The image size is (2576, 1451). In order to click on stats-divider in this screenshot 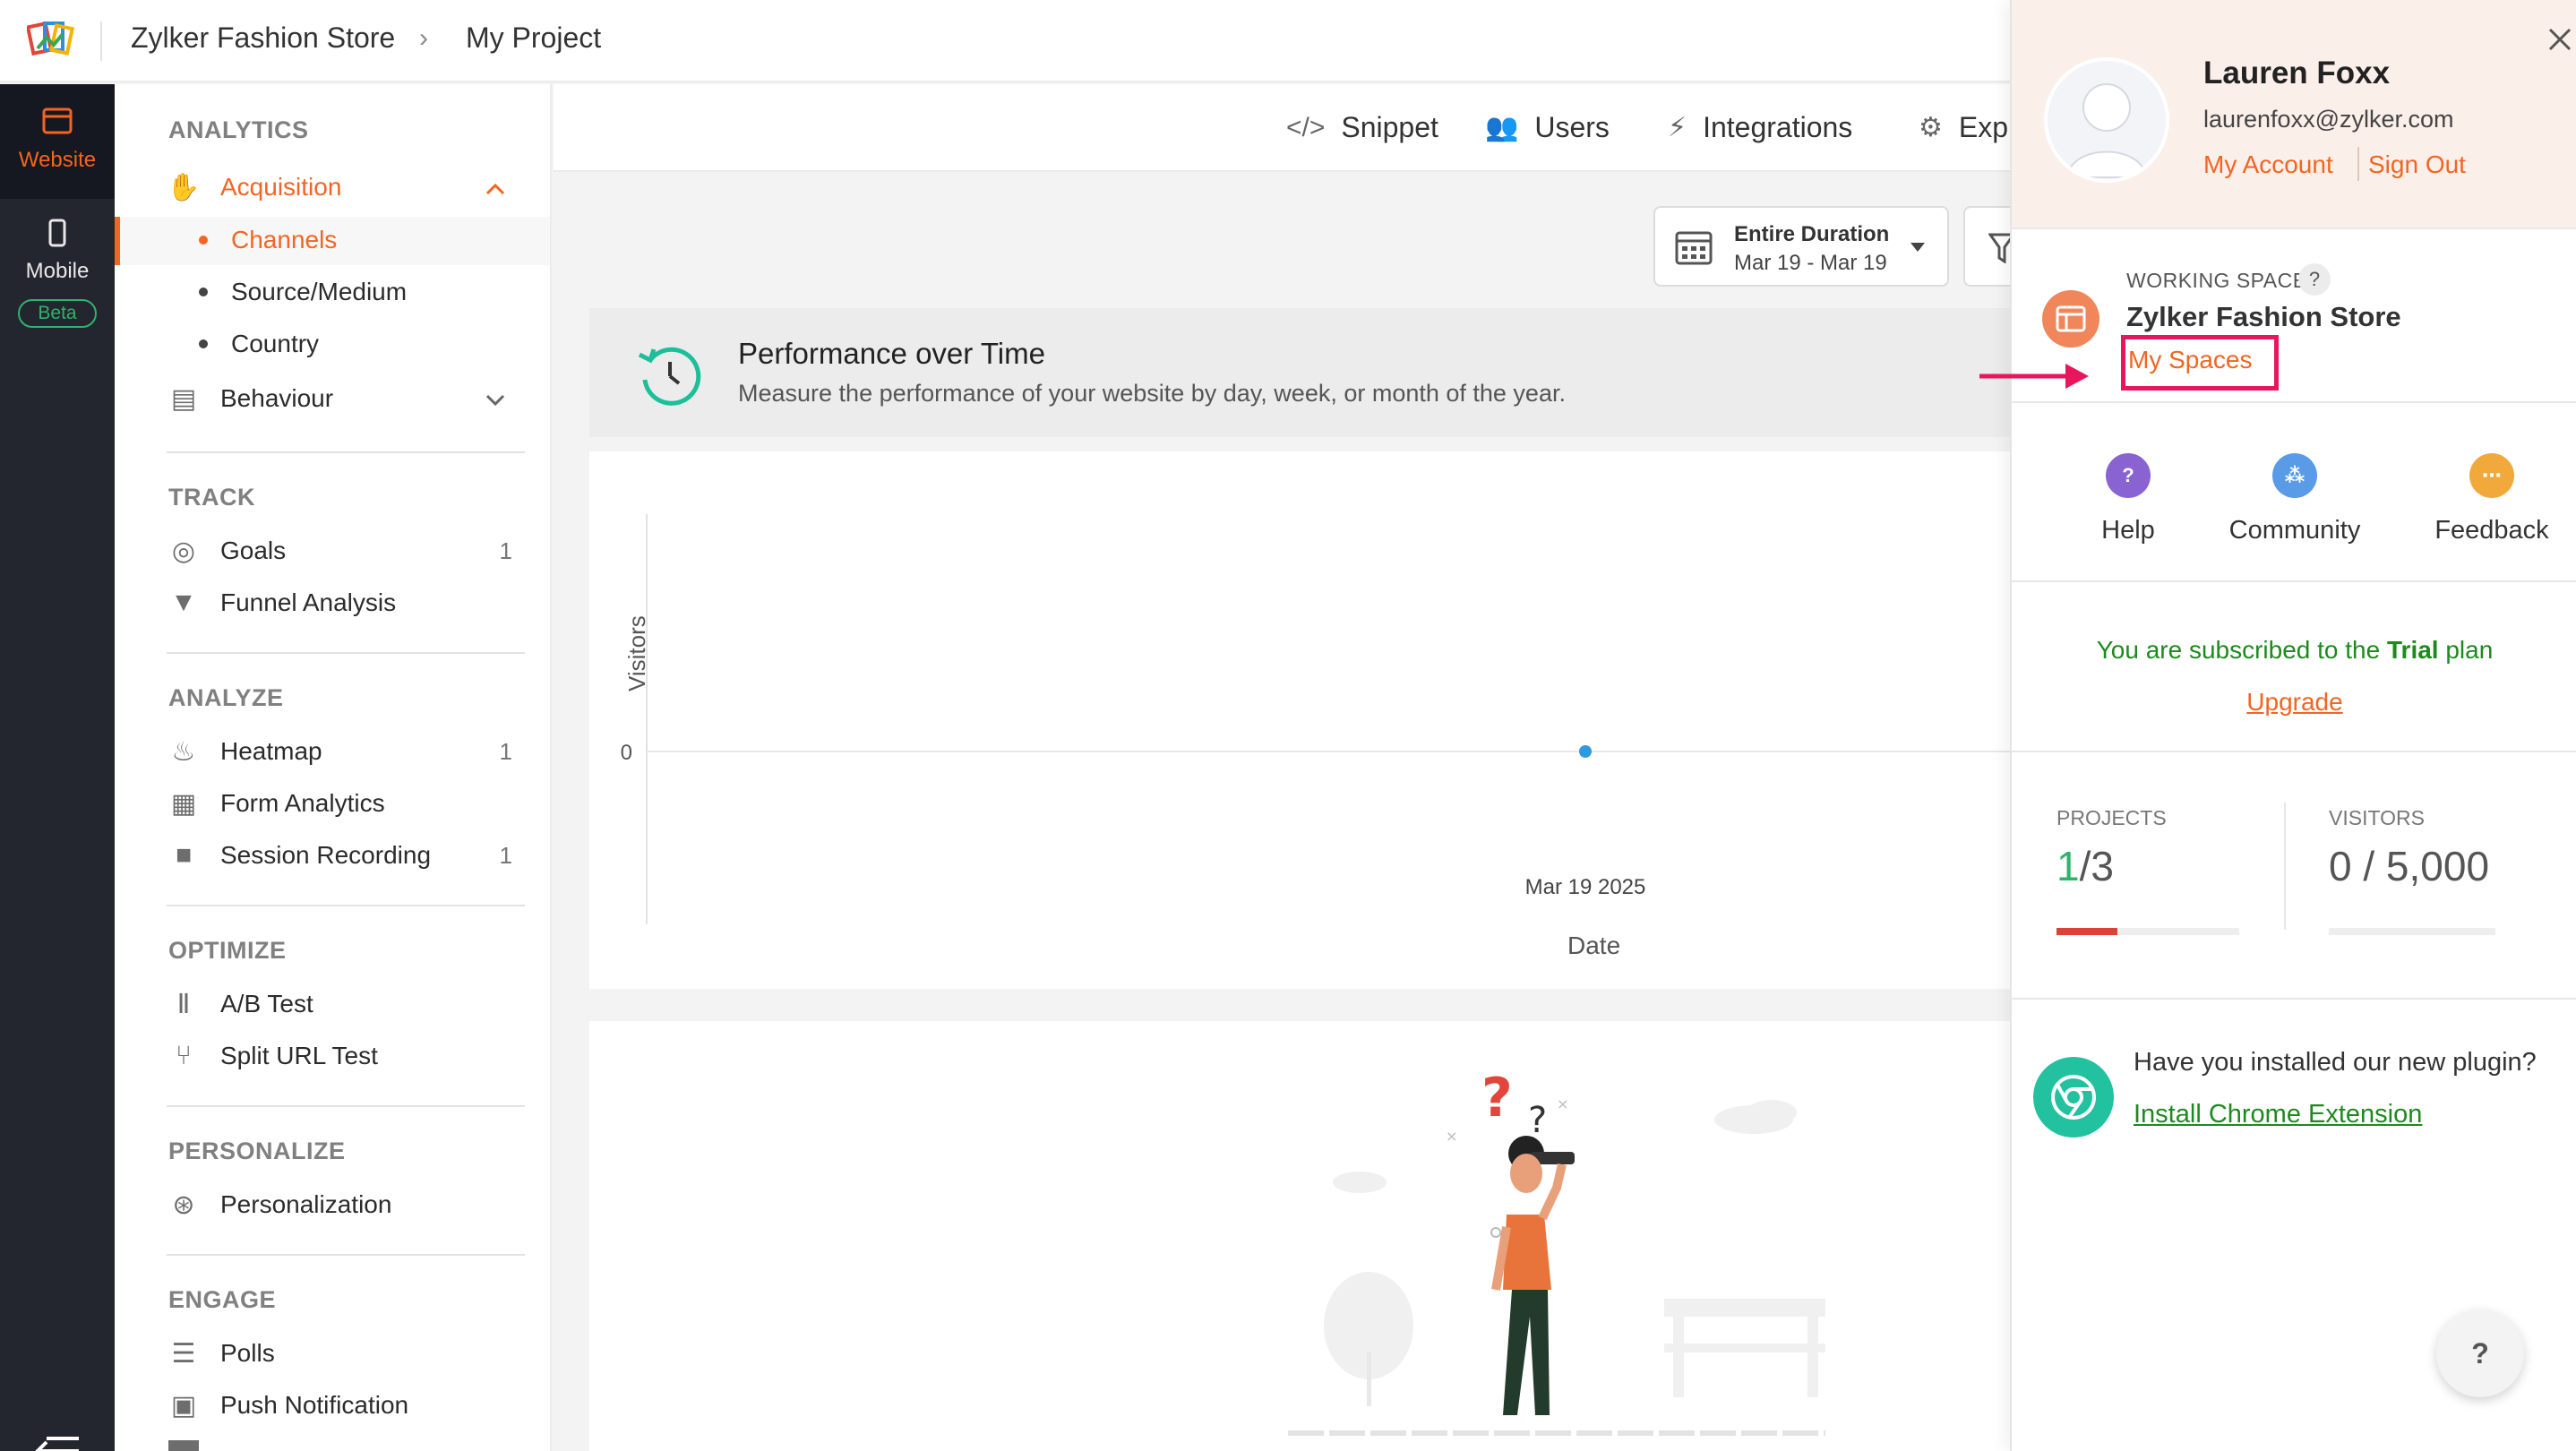, I will do `click(2285, 866)`.